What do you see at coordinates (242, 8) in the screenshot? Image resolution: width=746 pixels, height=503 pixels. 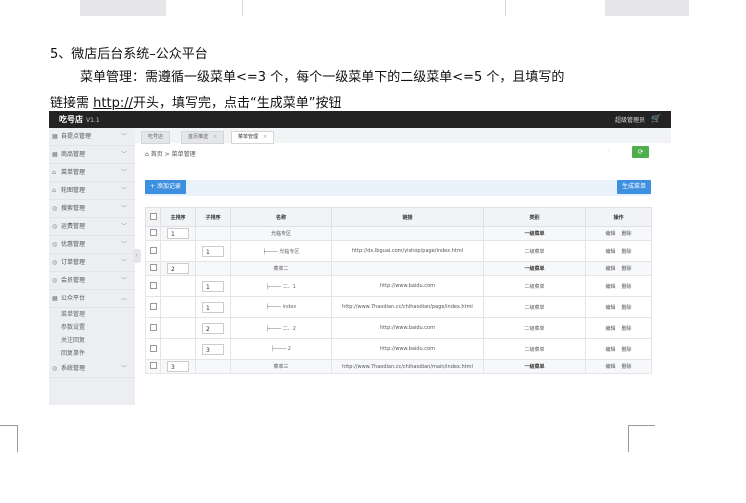 I see `header-divider` at bounding box center [242, 8].